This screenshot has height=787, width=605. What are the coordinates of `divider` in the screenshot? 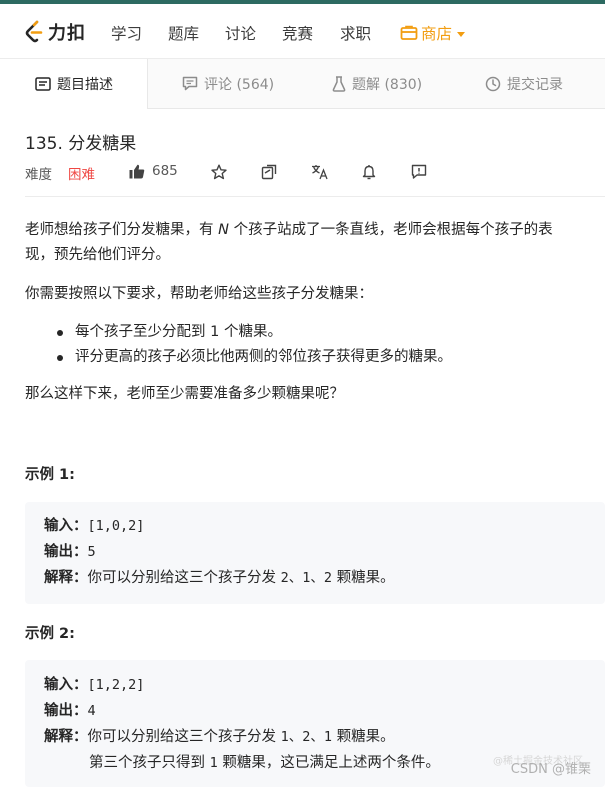 It's located at (315, 196).